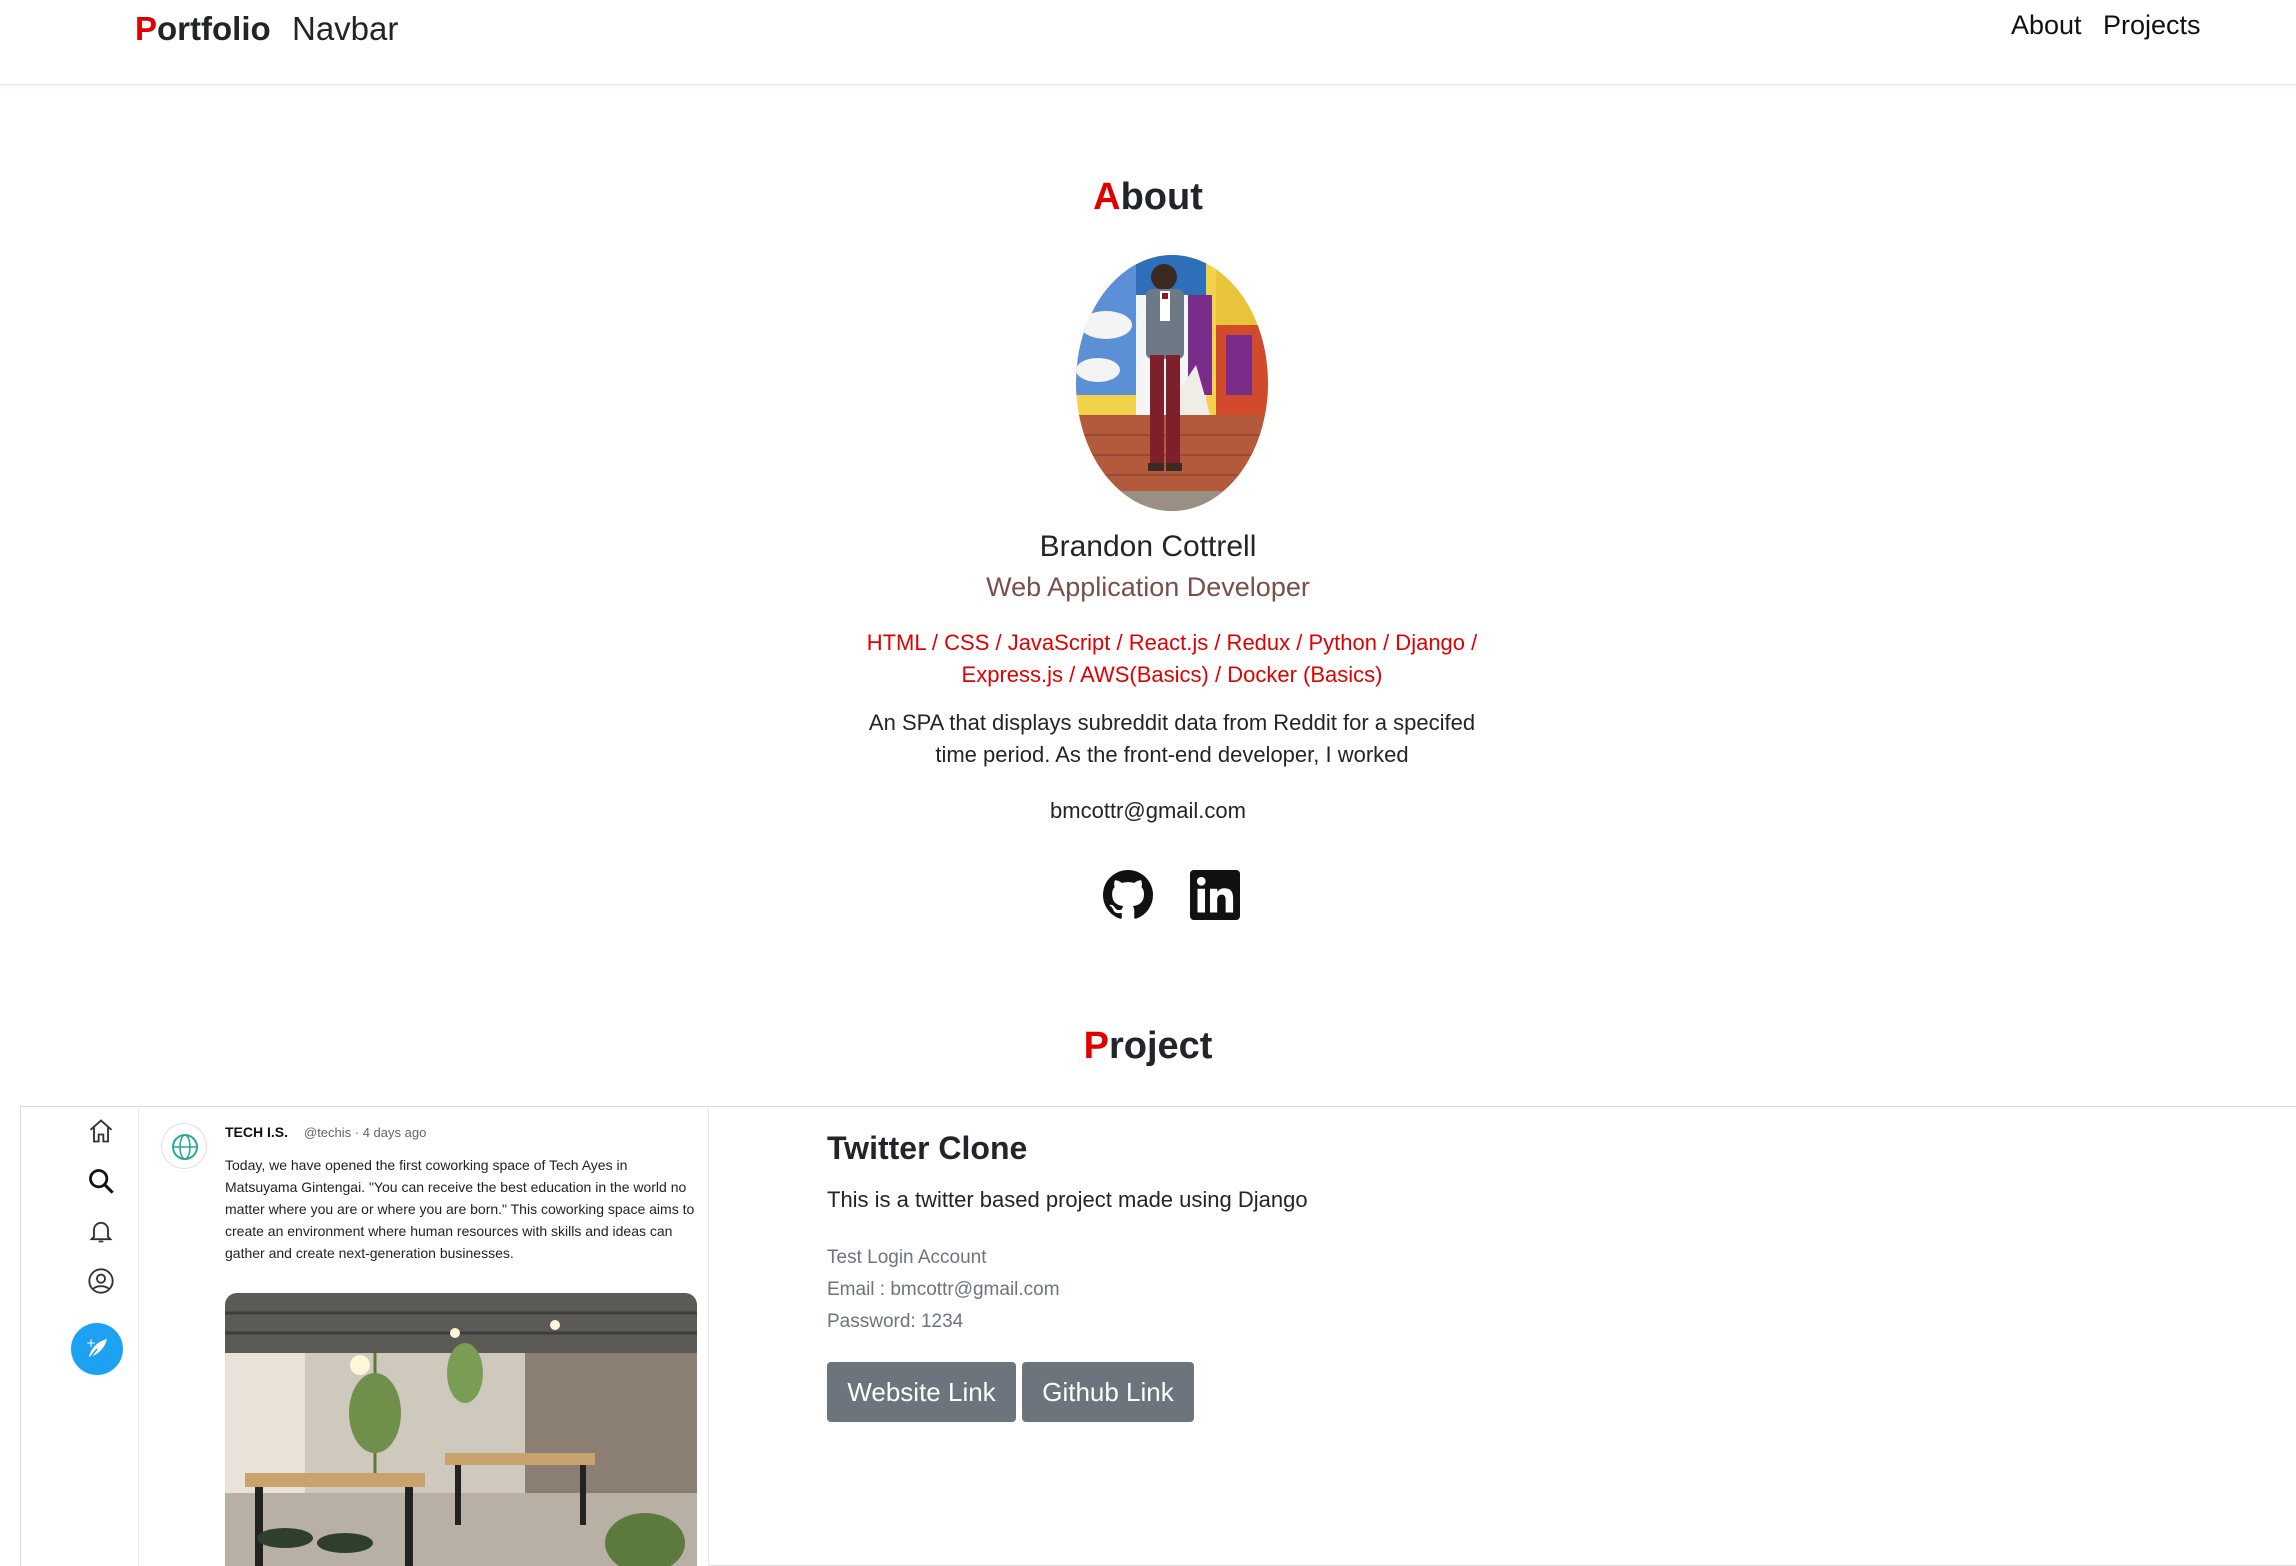 The height and width of the screenshot is (1566, 2296). I want to click on about-heading-first-letter: A, so click(1107, 197).